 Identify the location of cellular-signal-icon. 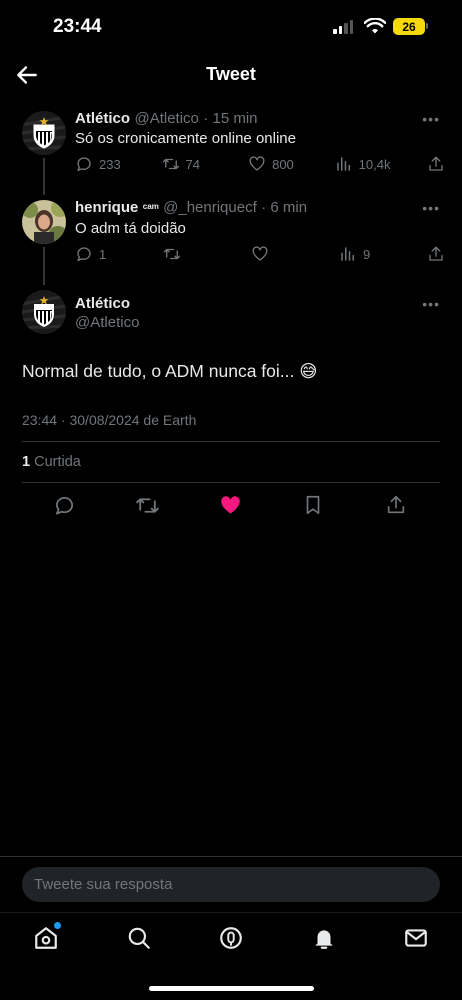
(343, 27).